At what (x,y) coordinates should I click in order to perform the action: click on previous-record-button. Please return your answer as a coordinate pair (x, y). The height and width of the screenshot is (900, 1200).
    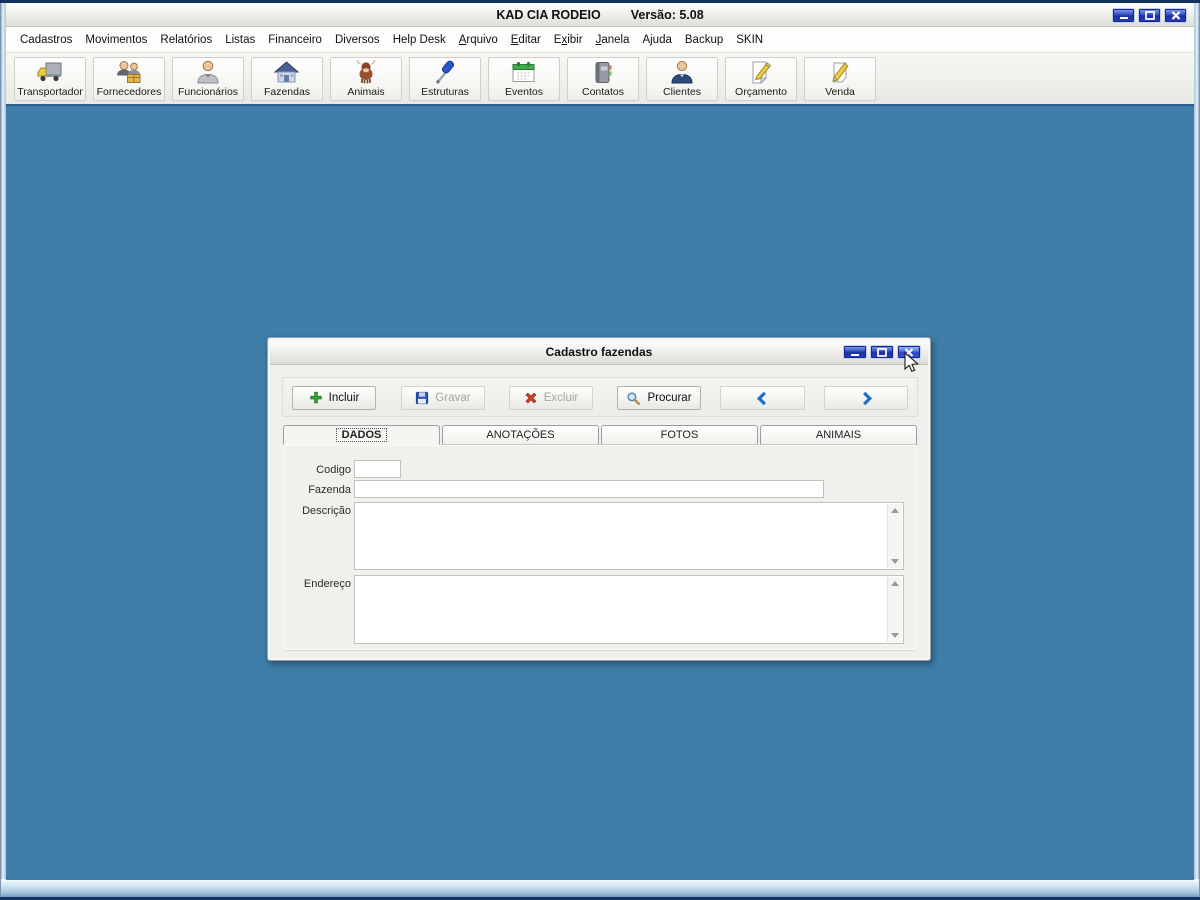
    Looking at the image, I should click on (762, 398).